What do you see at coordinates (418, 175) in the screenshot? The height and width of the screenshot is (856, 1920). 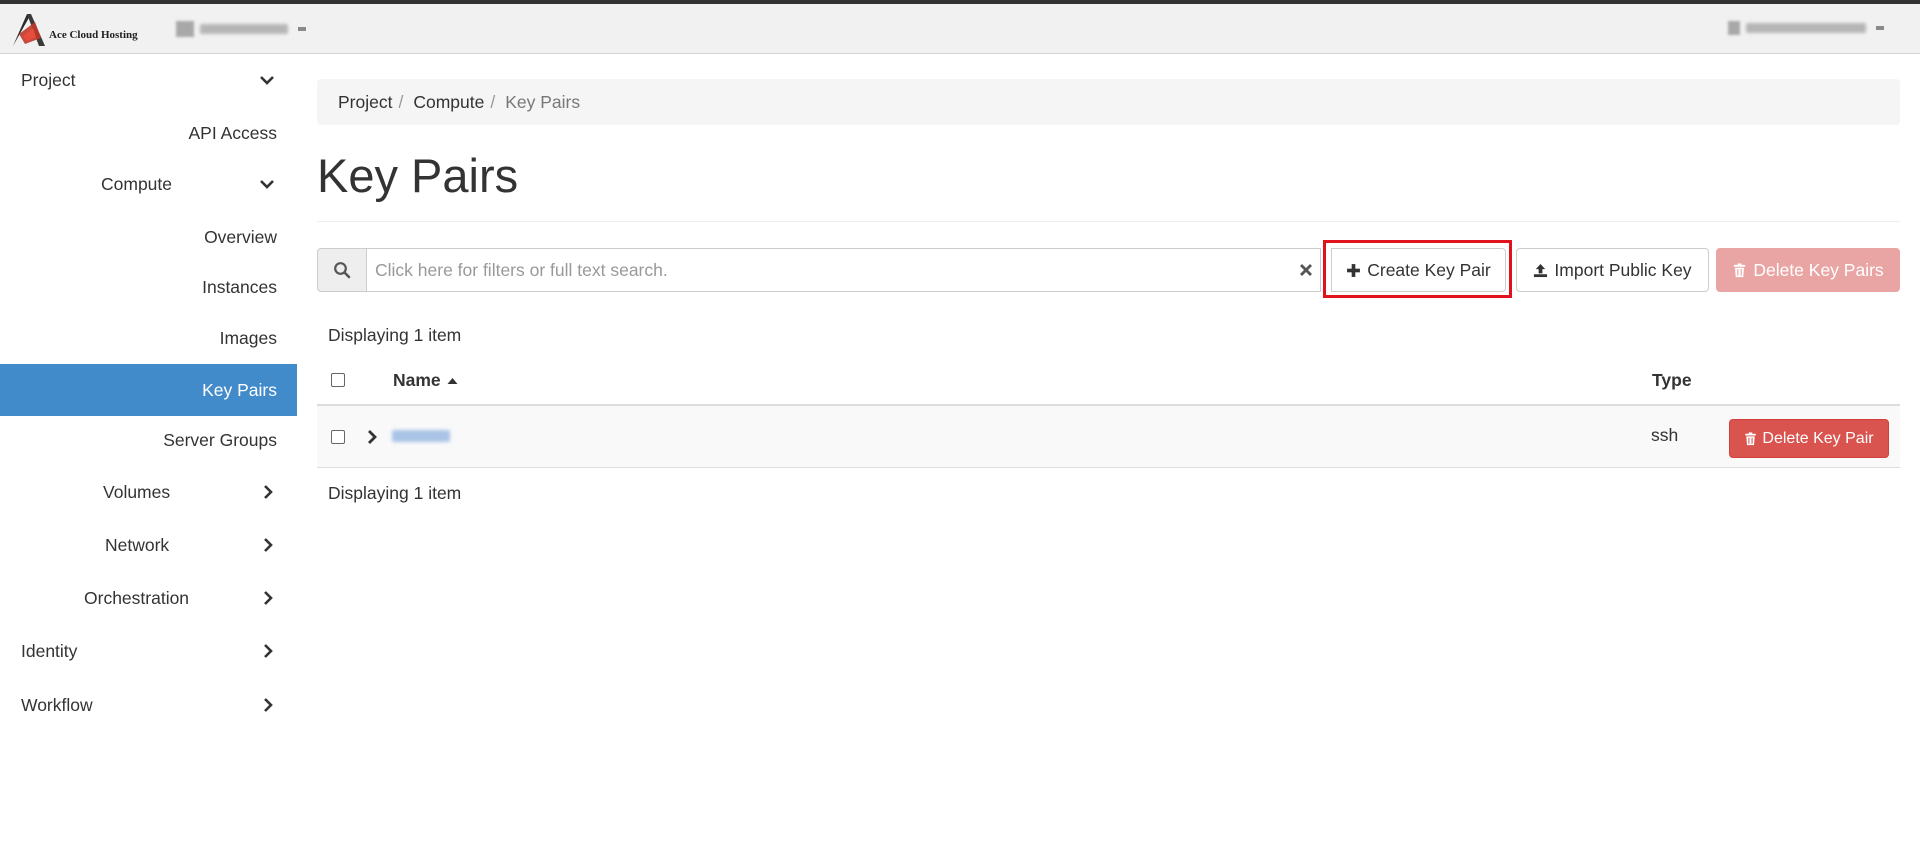 I see `page-title: Key Pairs` at bounding box center [418, 175].